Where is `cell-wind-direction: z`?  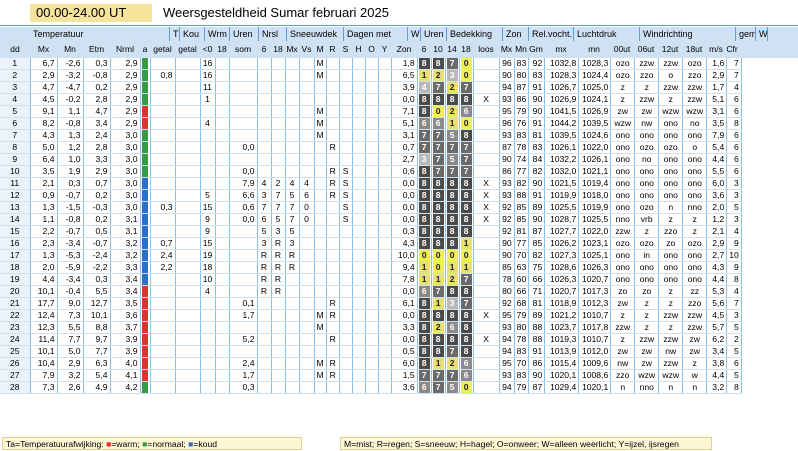 cell-wind-direction: z is located at coordinates (647, 232).